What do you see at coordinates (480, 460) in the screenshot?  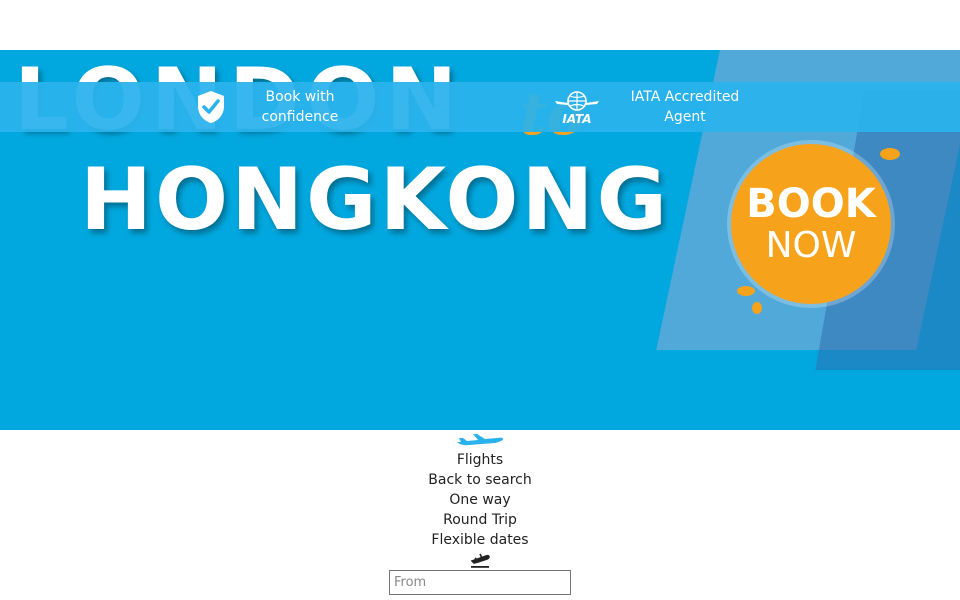 I see `tab-flights: Flights` at bounding box center [480, 460].